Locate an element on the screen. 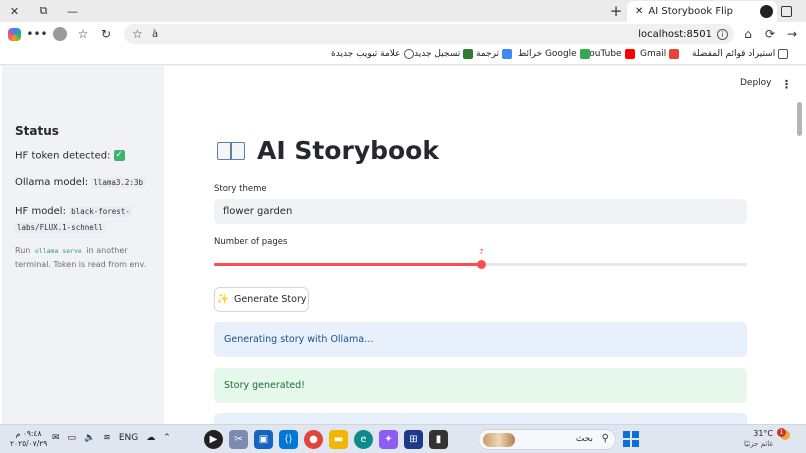  story-theme-input: flower garden is located at coordinates (480, 211).